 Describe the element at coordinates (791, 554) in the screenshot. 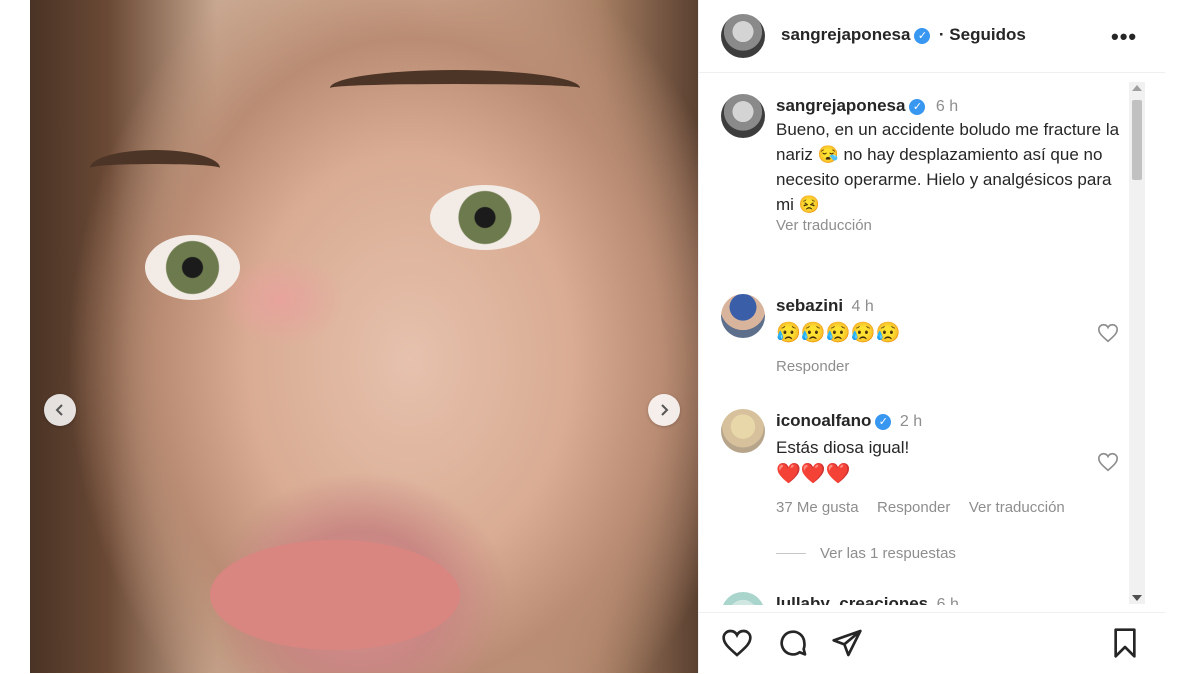

I see `view-replies-line` at that location.